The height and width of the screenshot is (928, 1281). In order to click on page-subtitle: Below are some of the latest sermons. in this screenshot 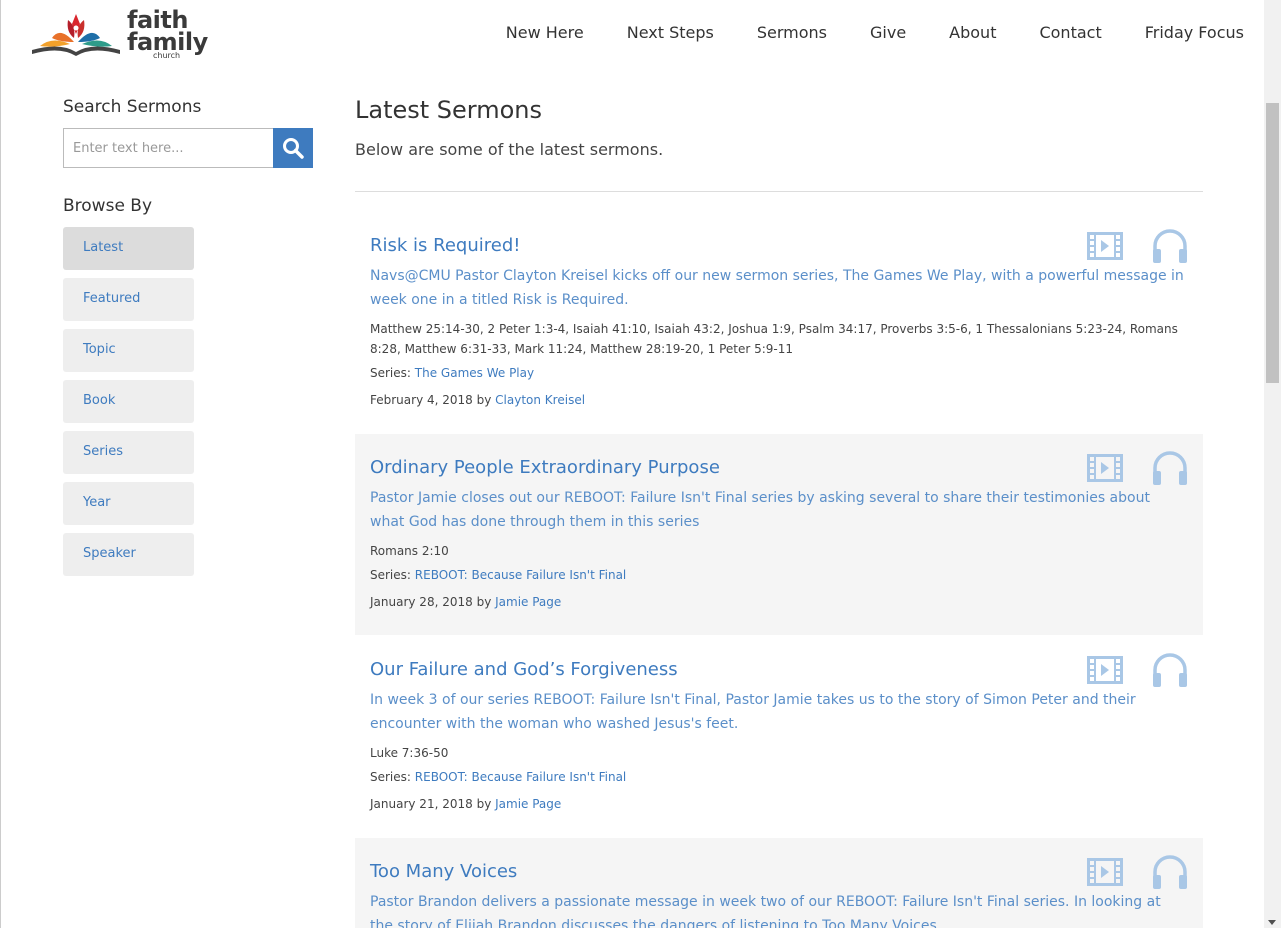, I will do `click(509, 149)`.